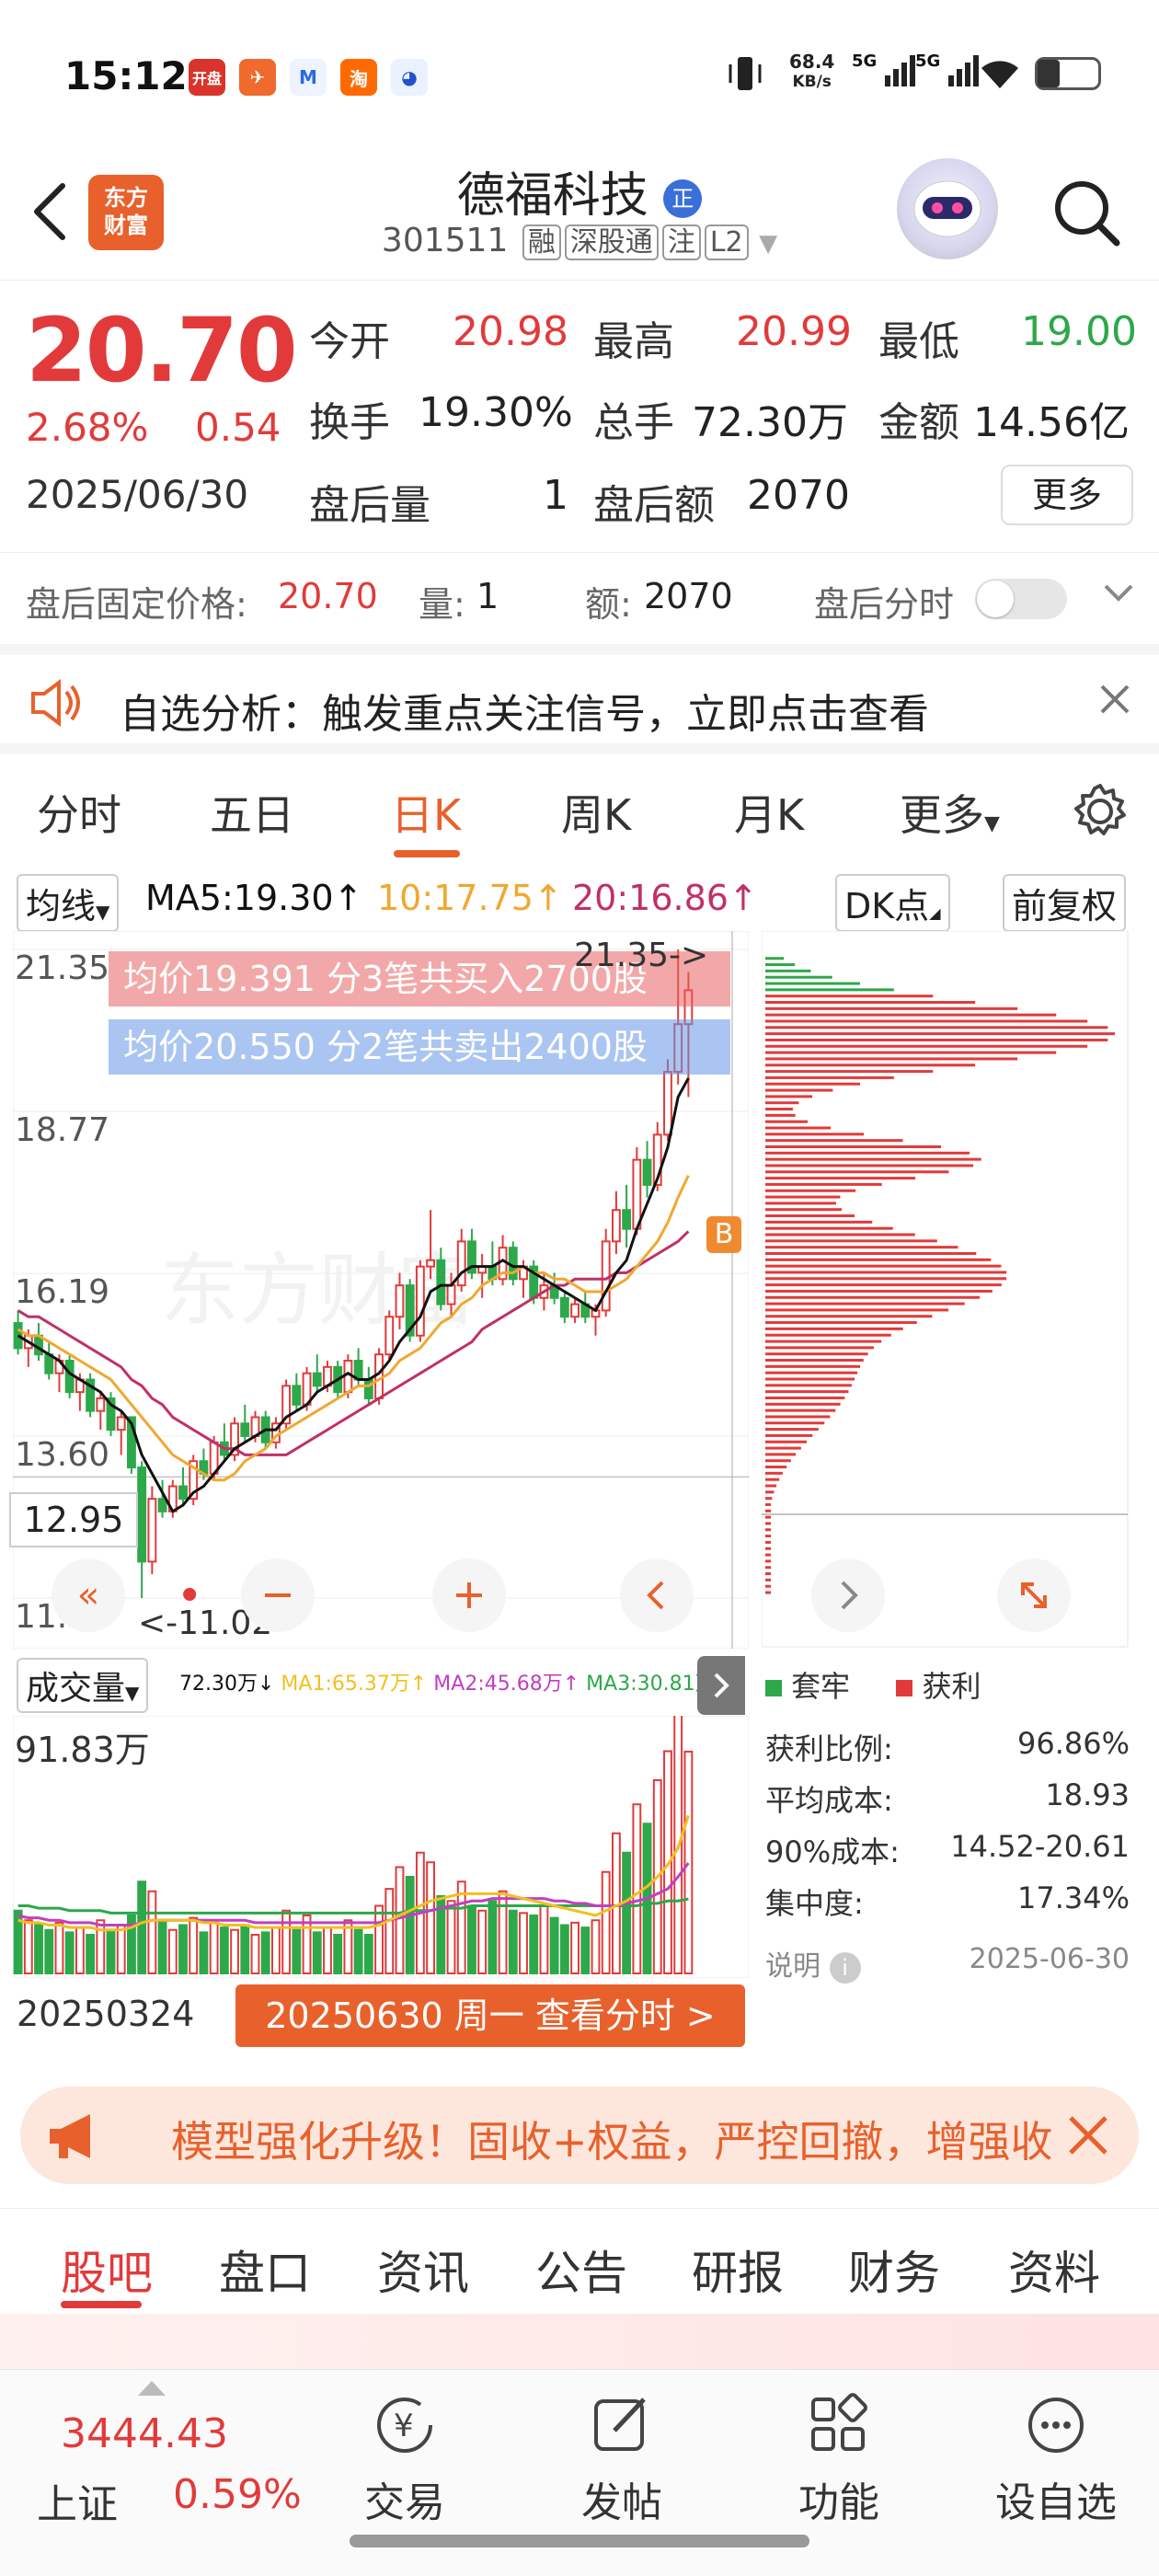 The width and height of the screenshot is (1159, 2576). Describe the element at coordinates (894, 2270) in the screenshot. I see `tab-financials: 财务` at that location.